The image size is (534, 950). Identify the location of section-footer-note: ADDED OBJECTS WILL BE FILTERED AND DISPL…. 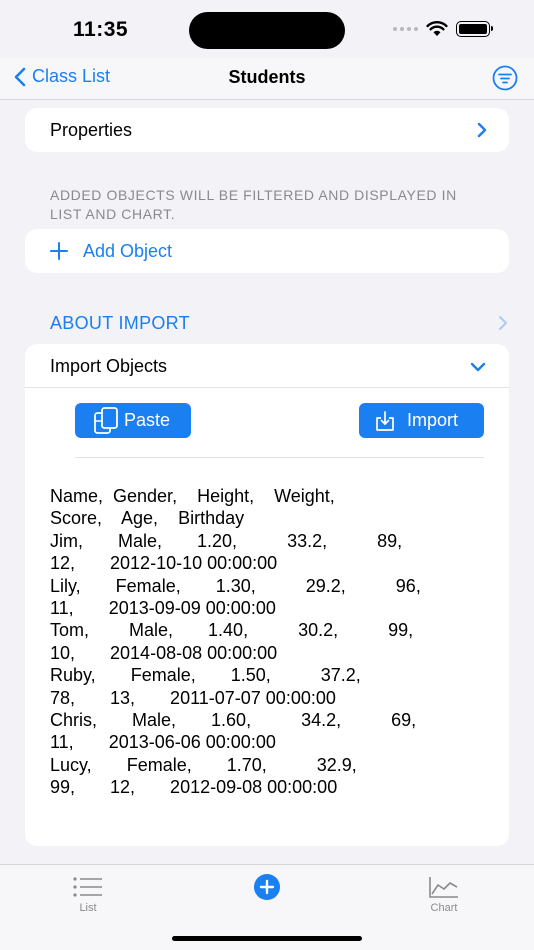
(253, 204).